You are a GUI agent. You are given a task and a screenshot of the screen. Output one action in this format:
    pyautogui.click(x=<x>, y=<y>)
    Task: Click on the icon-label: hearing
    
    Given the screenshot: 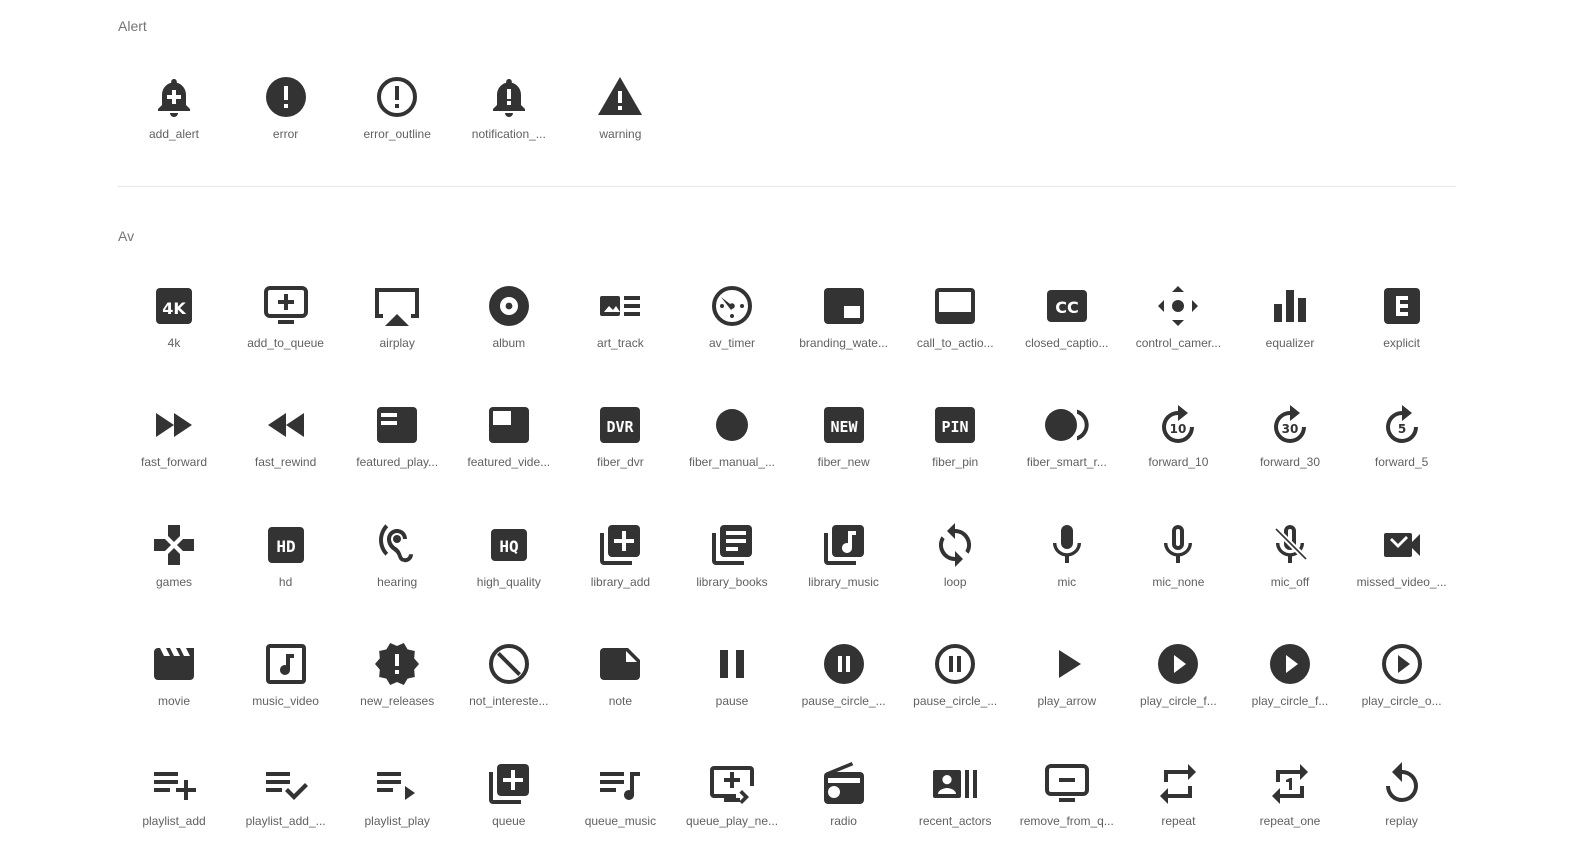 What is the action you would take?
    pyautogui.click(x=397, y=582)
    